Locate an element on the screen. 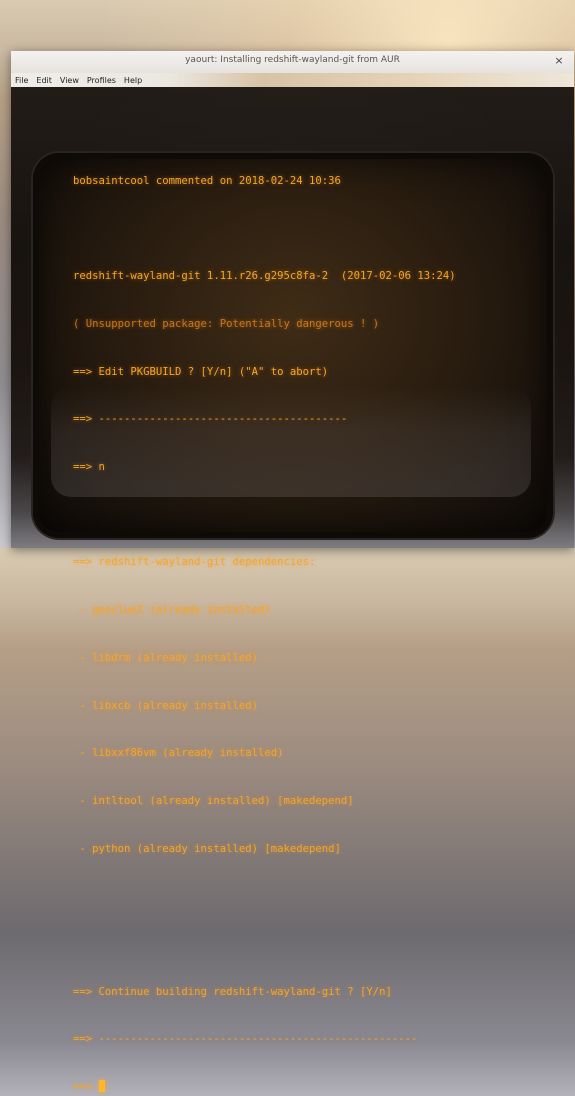 This screenshot has height=1096, width=575. close-icon: × is located at coordinates (559, 61).